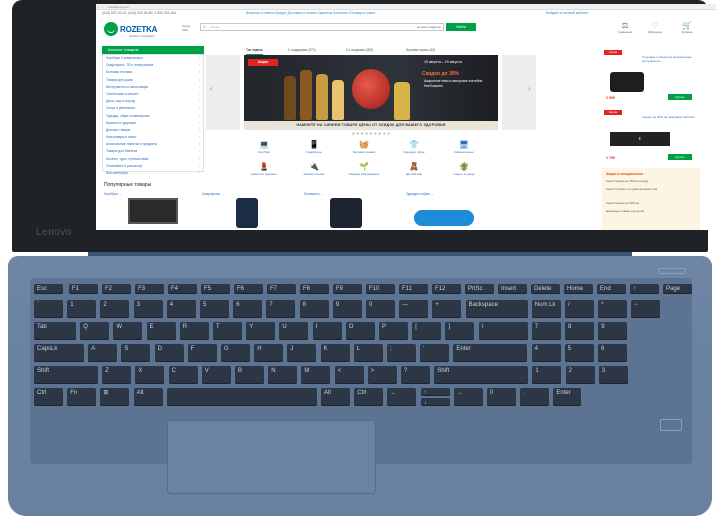  Describe the element at coordinates (82, 397) in the screenshot. I see `bottom-row-key-1: Fn` at that location.